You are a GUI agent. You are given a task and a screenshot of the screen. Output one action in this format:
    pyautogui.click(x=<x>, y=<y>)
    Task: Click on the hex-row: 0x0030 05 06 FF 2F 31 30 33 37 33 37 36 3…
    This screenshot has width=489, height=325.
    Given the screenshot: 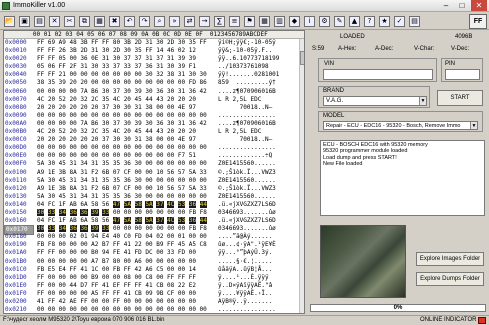 What is the action you would take?
    pyautogui.click(x=154, y=67)
    